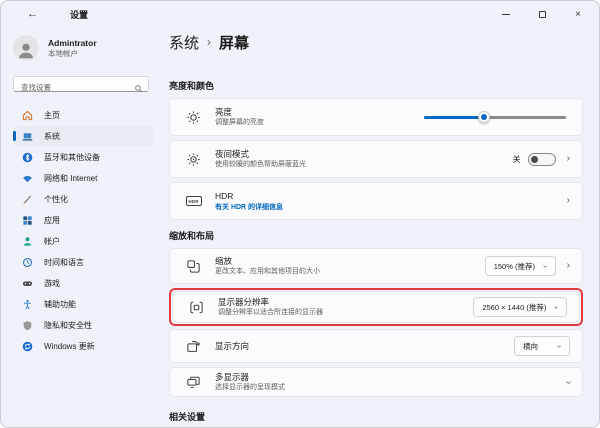 The image size is (600, 428). I want to click on resolution-dropdown: 2560 × 1440 (推荐) ›, so click(520, 307).